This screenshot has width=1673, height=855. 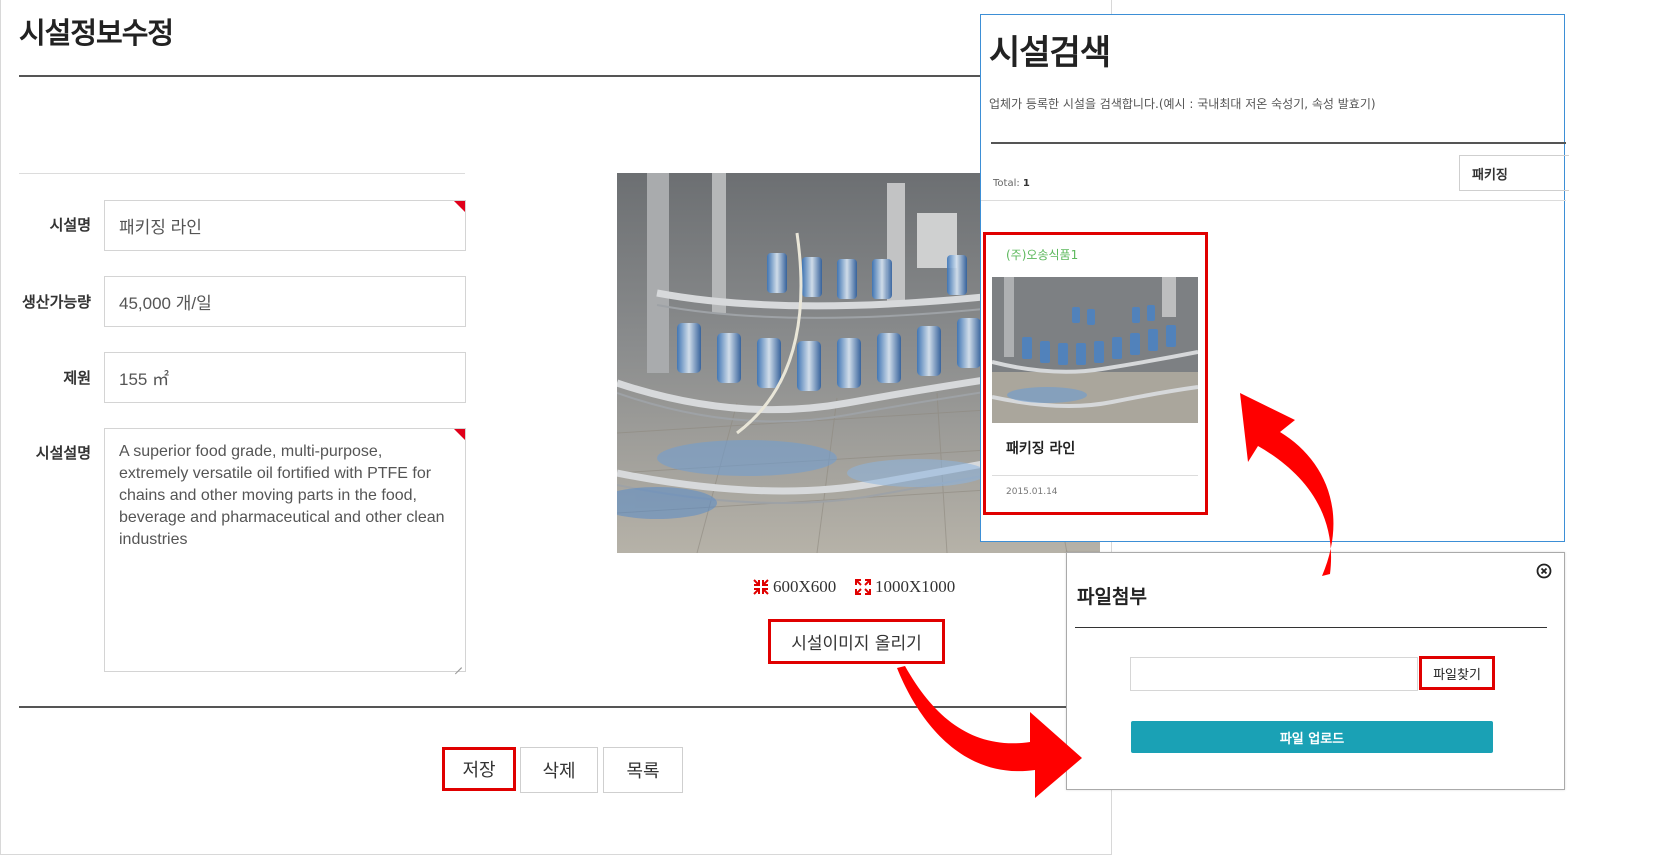 I want to click on spec-value: 155 ㎡, so click(x=144, y=379).